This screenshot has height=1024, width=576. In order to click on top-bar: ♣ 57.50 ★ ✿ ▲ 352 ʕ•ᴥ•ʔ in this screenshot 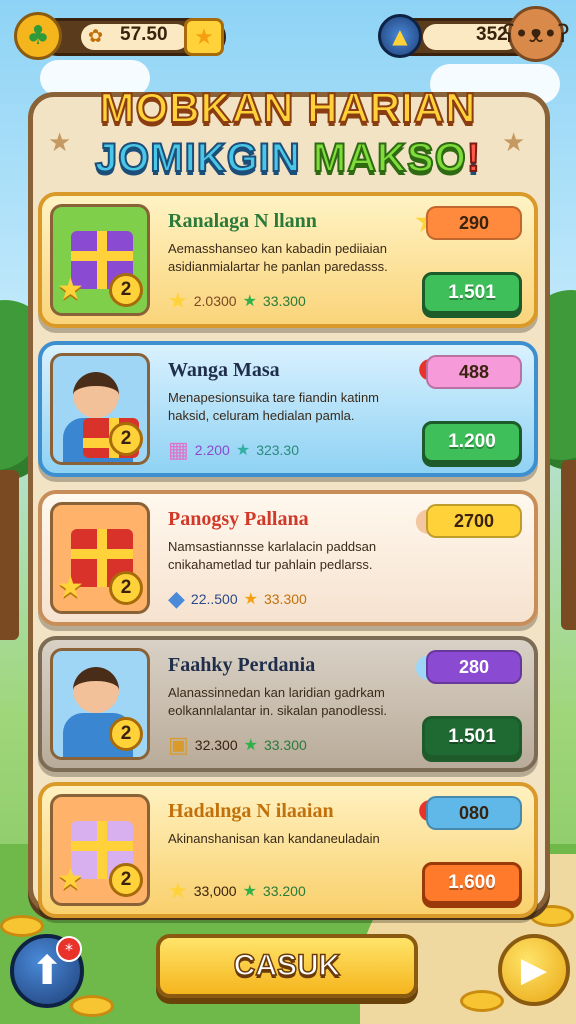, I will do `click(288, 34)`.